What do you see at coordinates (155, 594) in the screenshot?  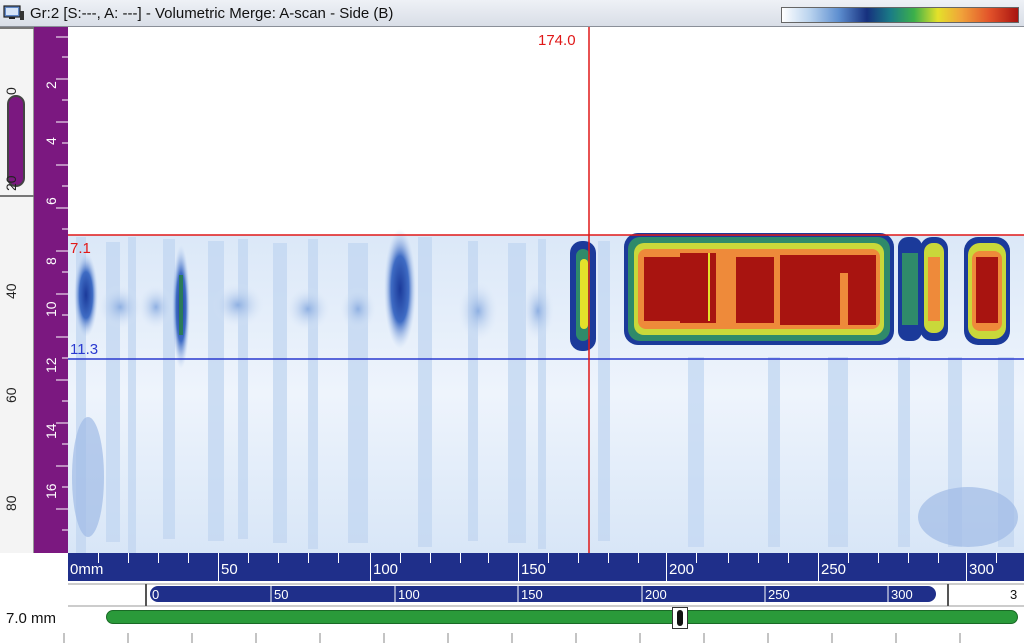 I see `scroll-axis-label: 0` at bounding box center [155, 594].